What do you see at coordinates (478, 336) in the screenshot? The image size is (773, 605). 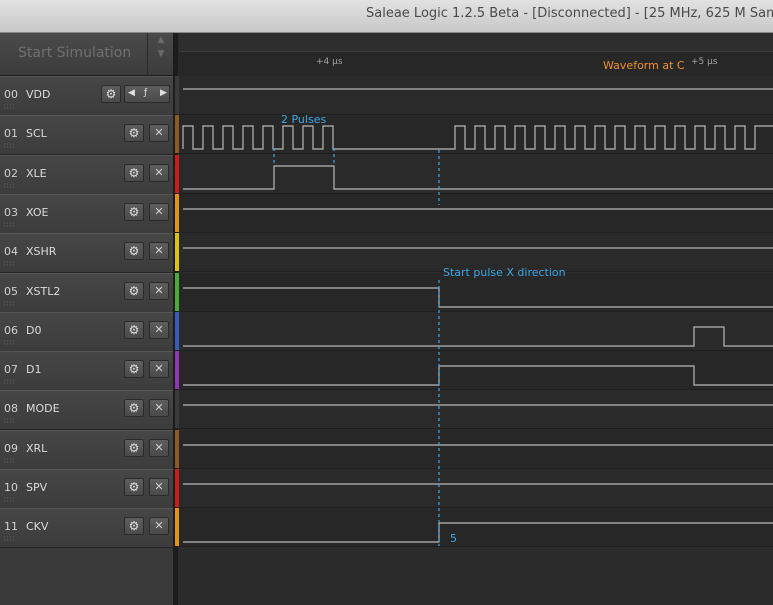 I see `waveform-d0` at bounding box center [478, 336].